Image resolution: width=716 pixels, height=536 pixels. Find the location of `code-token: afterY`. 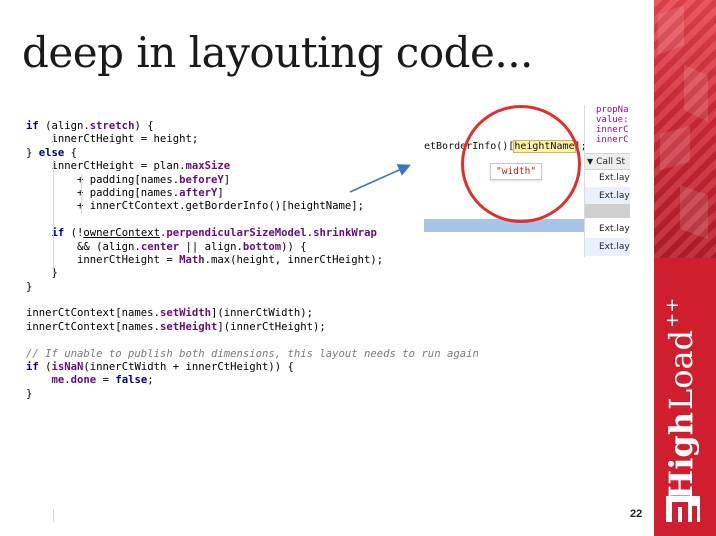

code-token: afterY is located at coordinates (198, 192).